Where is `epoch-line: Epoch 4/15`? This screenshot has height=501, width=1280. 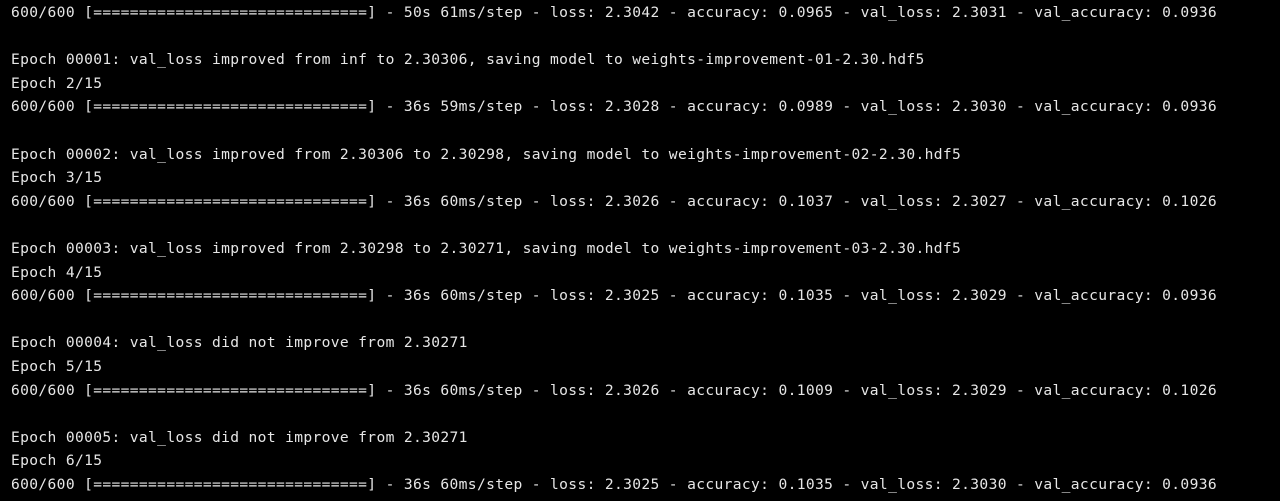
epoch-line: Epoch 4/15 is located at coordinates (57, 272).